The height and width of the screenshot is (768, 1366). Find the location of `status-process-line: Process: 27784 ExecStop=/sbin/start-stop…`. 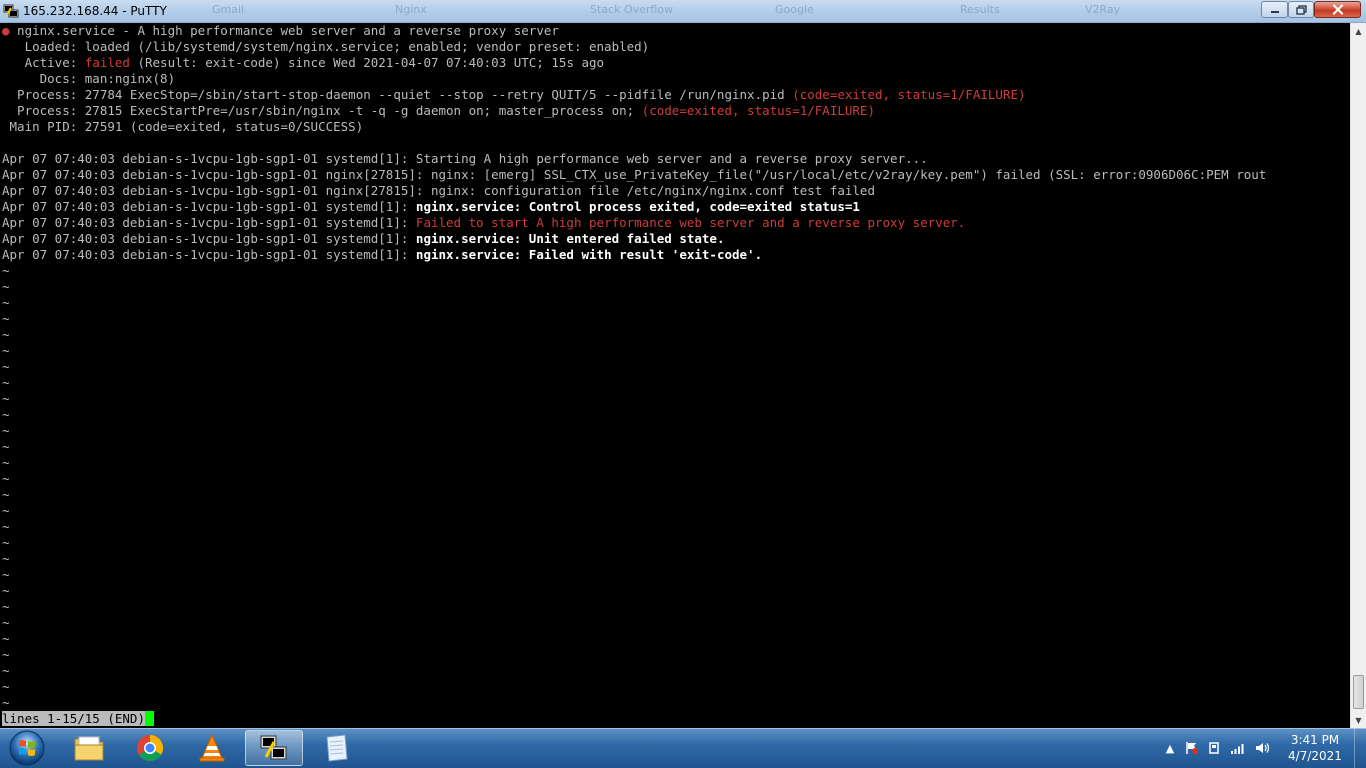

status-process-line: Process: 27784 ExecStop=/sbin/start-stop… is located at coordinates (514, 94).